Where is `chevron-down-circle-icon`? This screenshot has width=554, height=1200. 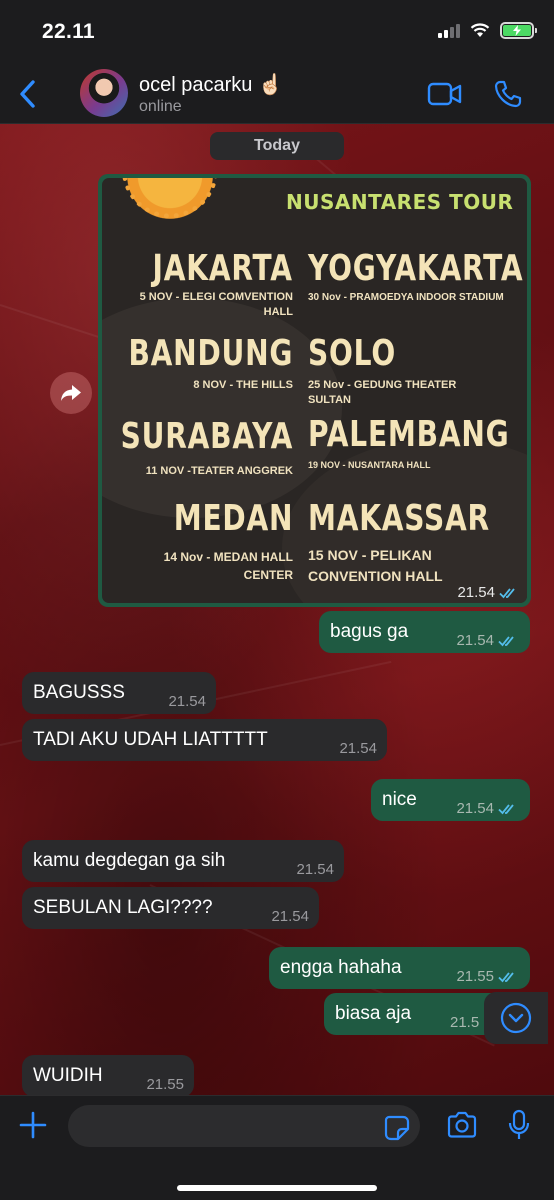 chevron-down-circle-icon is located at coordinates (516, 1018).